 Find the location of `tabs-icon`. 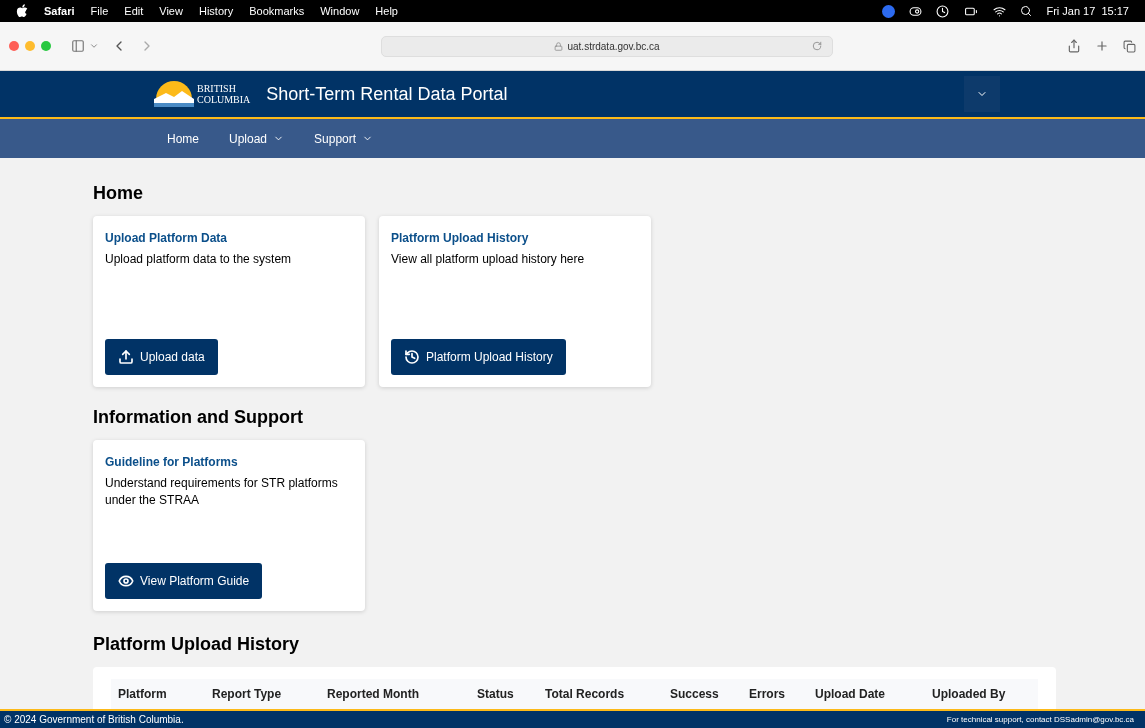

tabs-icon is located at coordinates (1129, 46).